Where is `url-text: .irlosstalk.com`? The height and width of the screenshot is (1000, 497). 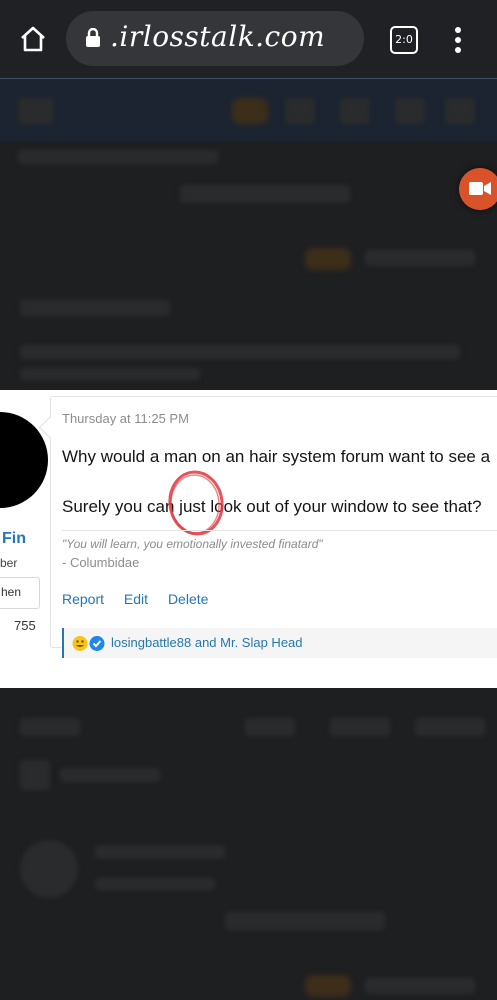 url-text: .irlosstalk.com is located at coordinates (218, 36).